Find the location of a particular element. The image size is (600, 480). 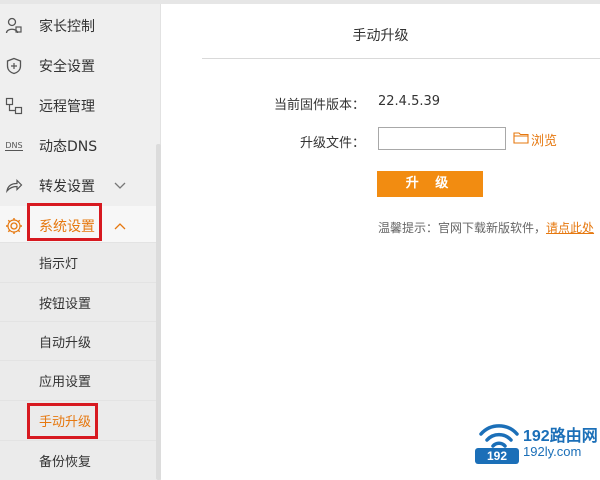

gear-icon is located at coordinates (14, 226).